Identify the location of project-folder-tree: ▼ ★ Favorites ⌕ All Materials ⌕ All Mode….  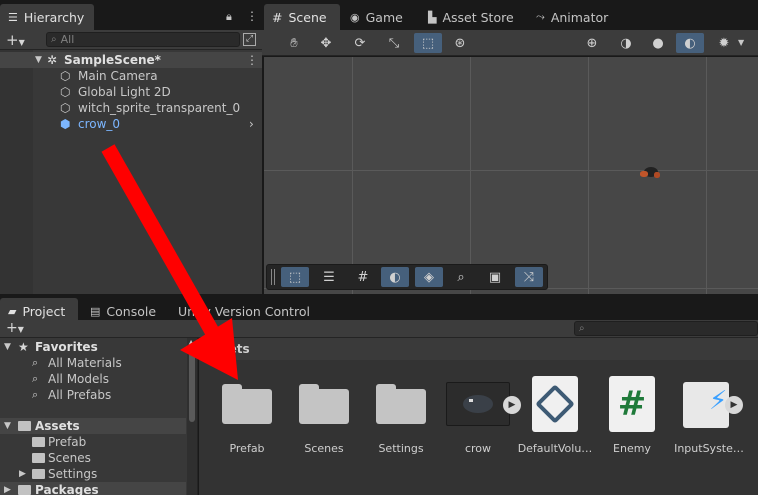
(99, 416).